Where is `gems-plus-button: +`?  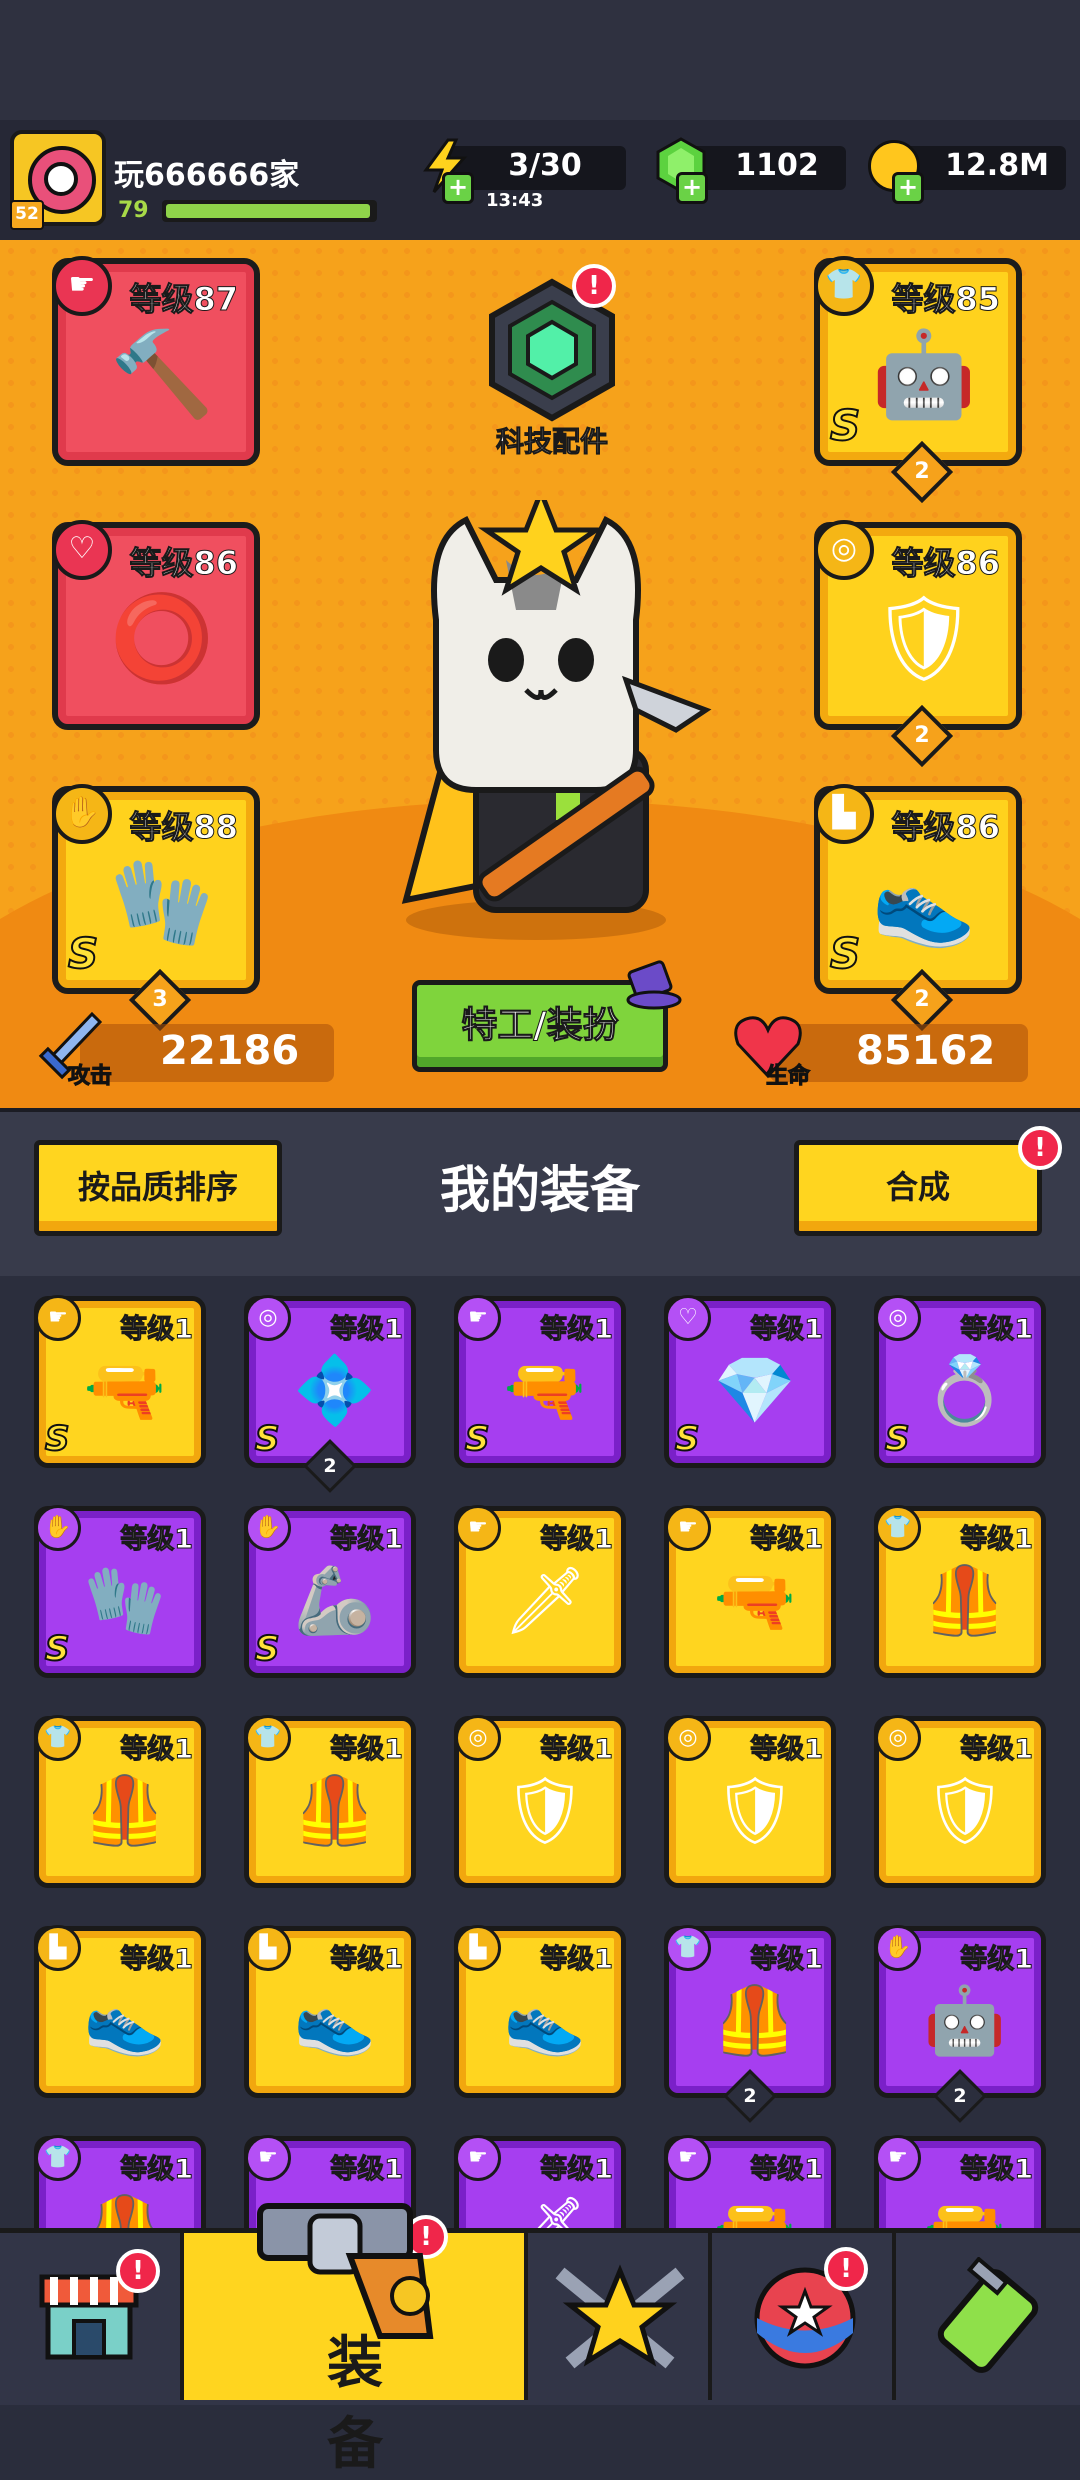
gems-plus-button: + is located at coordinates (692, 188).